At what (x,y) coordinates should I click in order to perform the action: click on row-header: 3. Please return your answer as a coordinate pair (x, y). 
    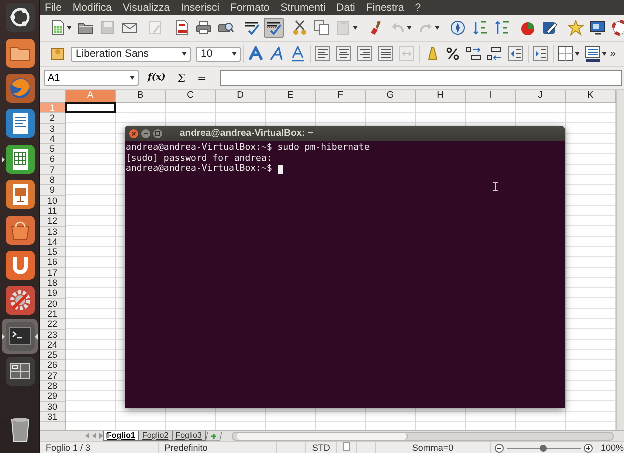
    Looking at the image, I should click on (52, 129).